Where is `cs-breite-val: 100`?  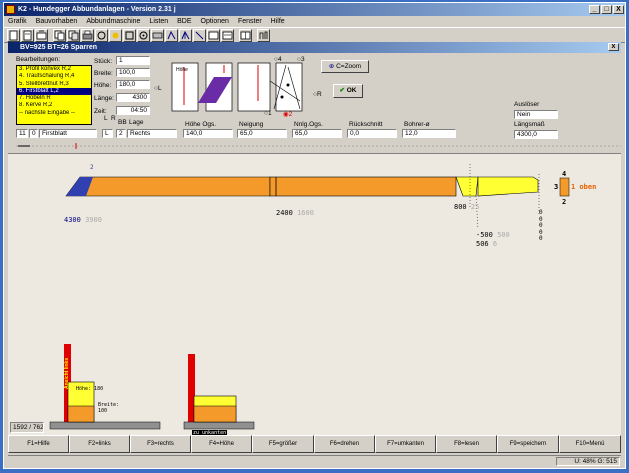 cs-breite-val: 100 is located at coordinates (103, 411).